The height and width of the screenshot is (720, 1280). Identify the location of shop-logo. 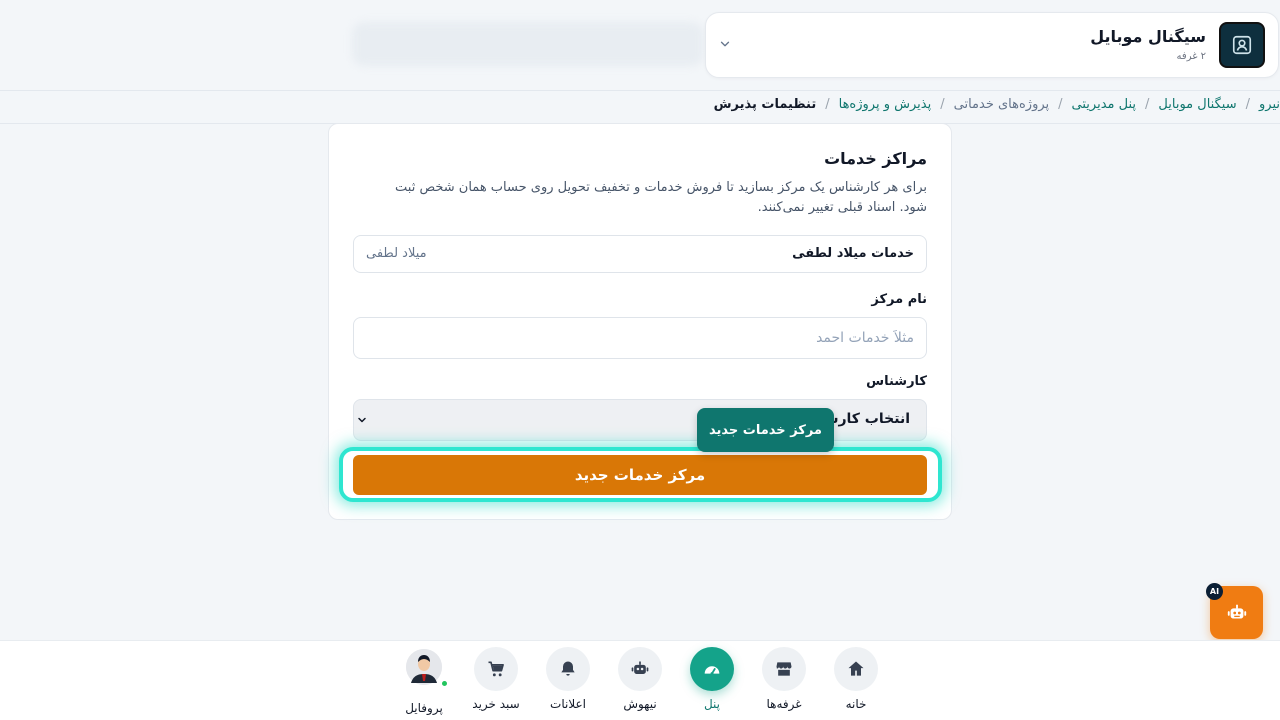
(1242, 45).